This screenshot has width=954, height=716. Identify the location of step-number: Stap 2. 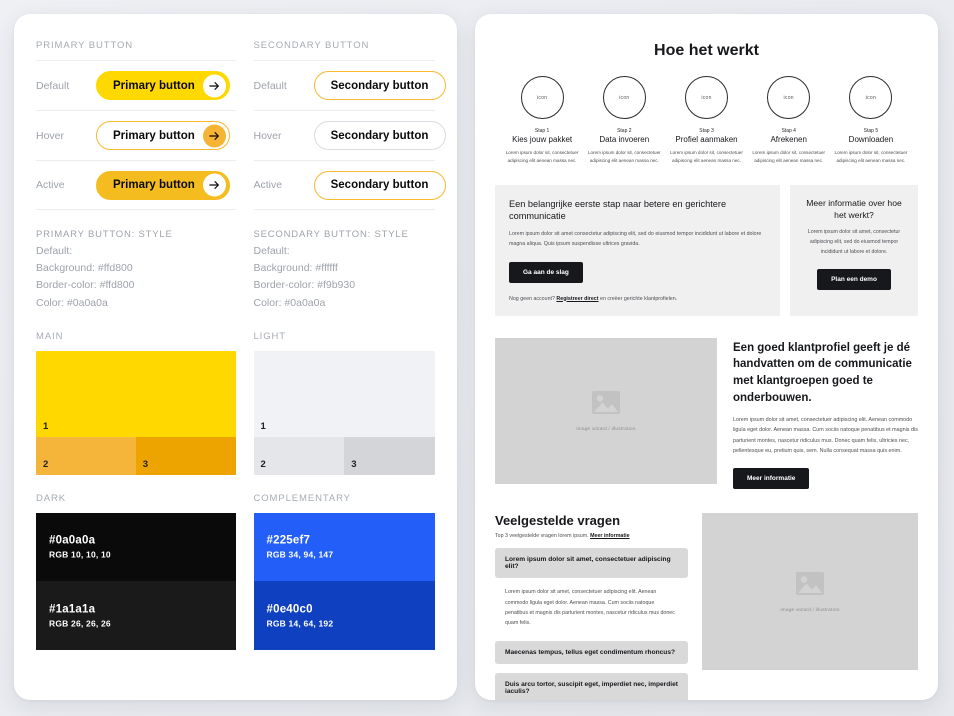
(624, 131).